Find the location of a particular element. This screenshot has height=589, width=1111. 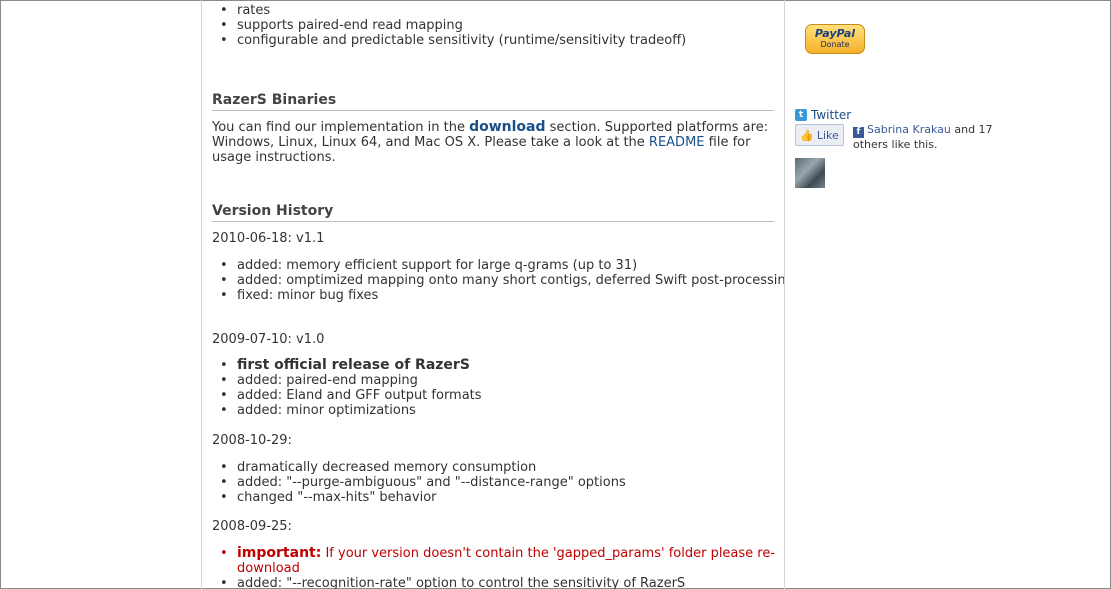

facebook-icon: f is located at coordinates (858, 132).